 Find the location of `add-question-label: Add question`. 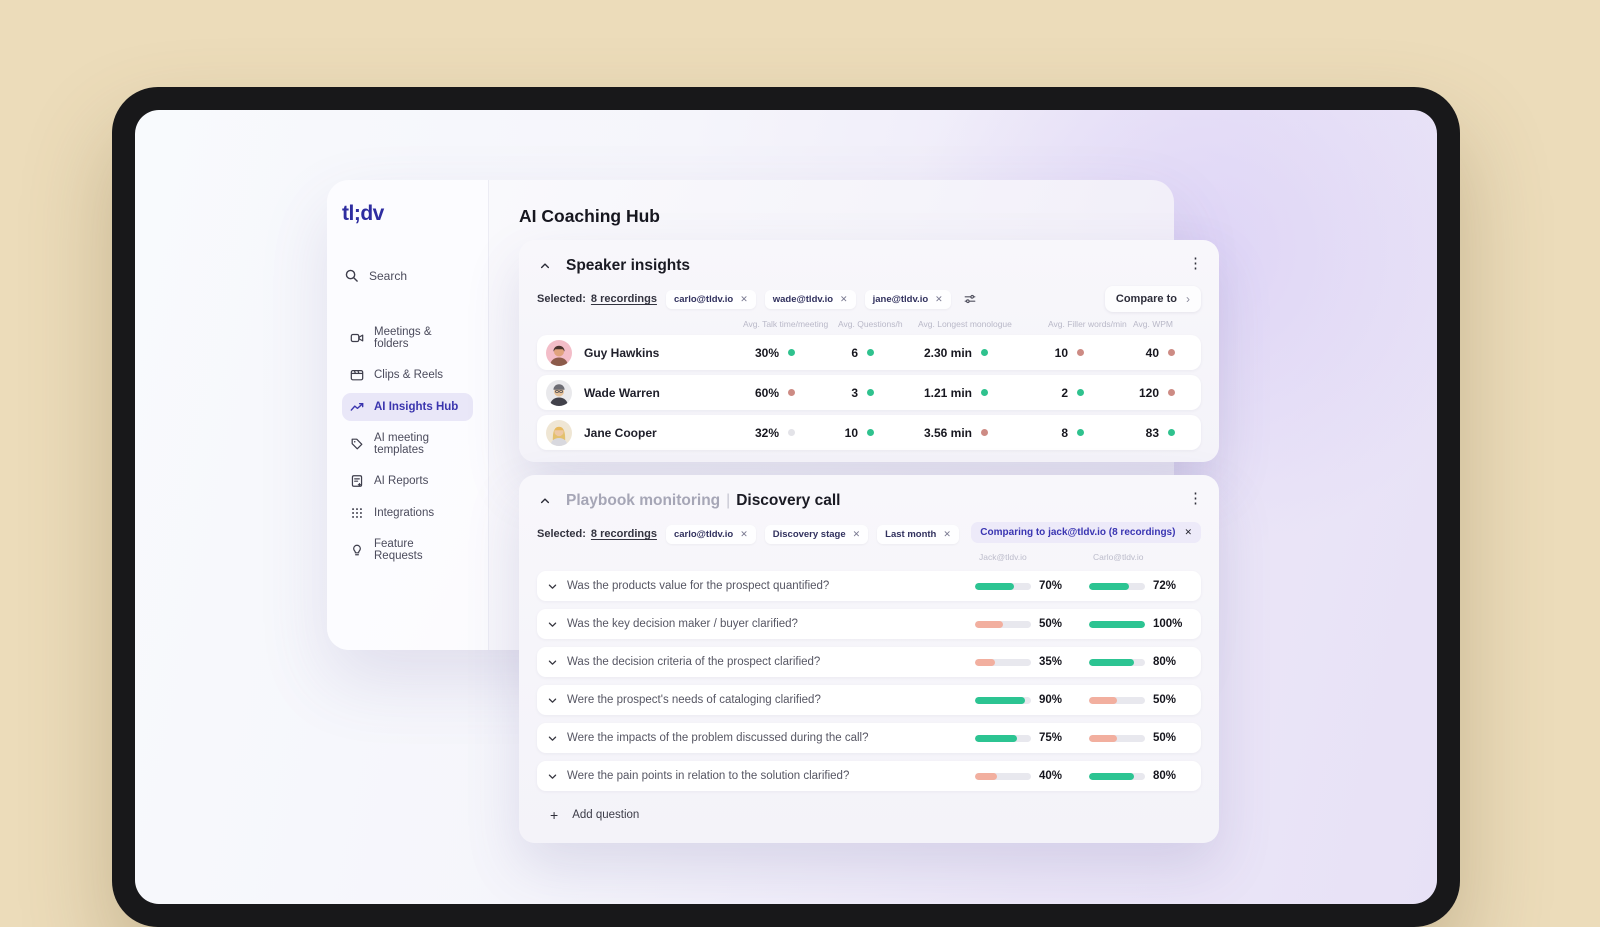

add-question-label: Add question is located at coordinates (606, 815).